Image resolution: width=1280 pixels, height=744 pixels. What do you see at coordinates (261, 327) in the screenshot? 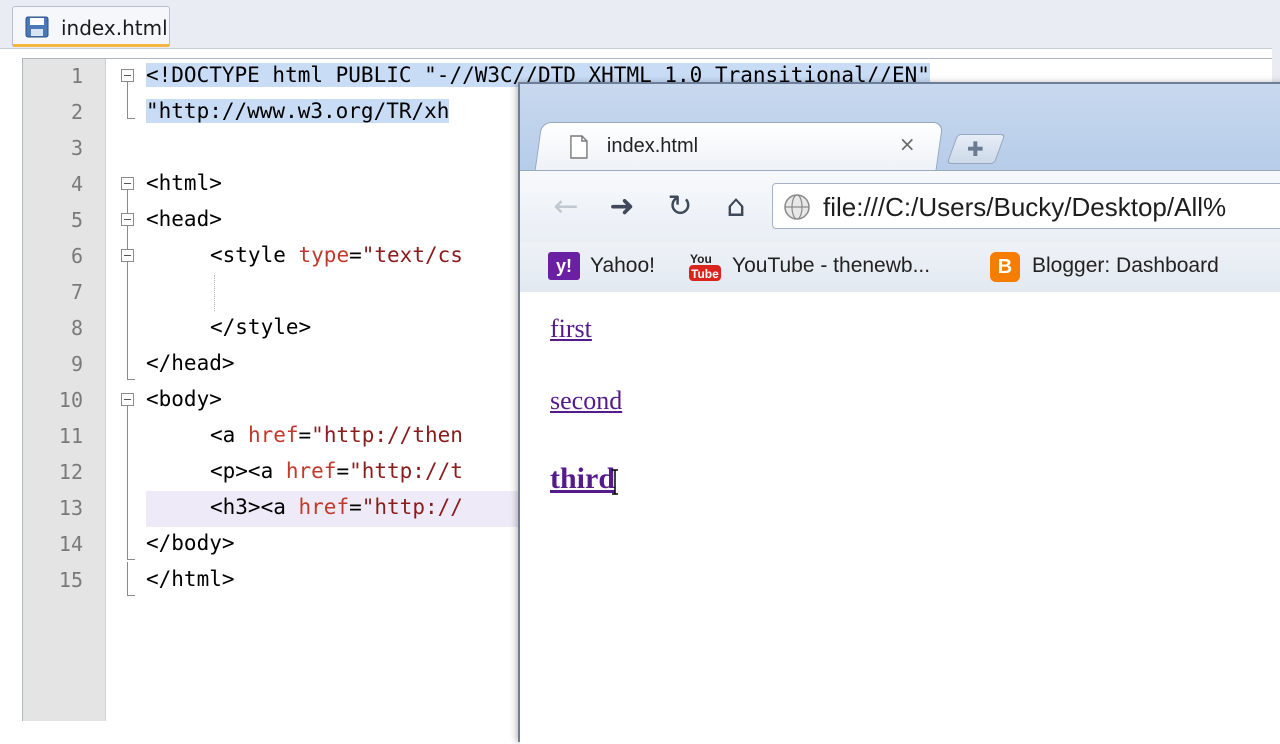
I see `code-text: </style>` at bounding box center [261, 327].